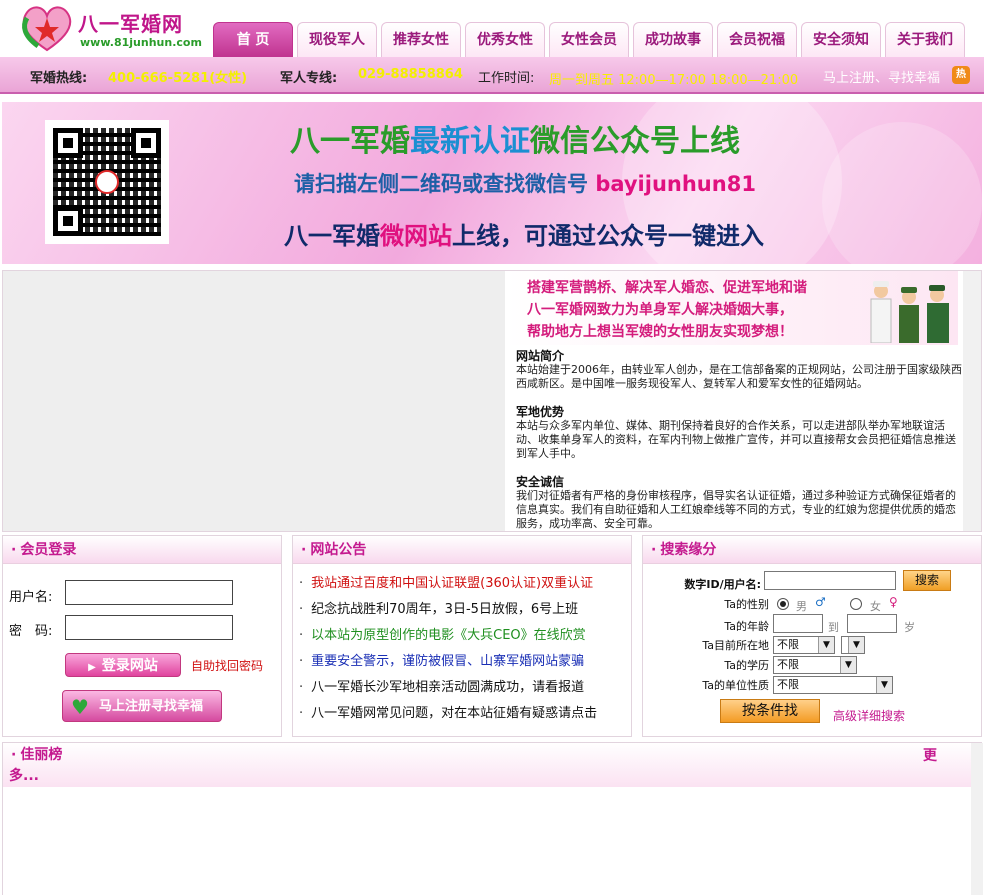 The height and width of the screenshot is (895, 984). I want to click on advanced-search-link: 高级详细搜索, so click(869, 715).